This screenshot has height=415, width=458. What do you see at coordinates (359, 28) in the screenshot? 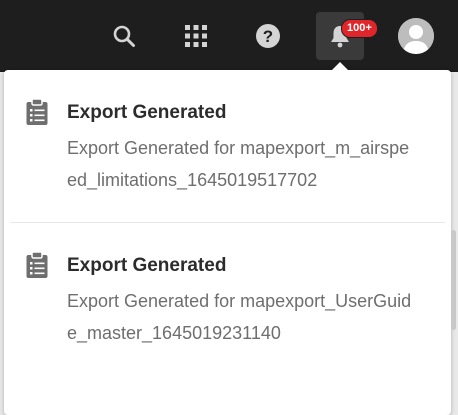
I see `notification-count-badge: 100+` at bounding box center [359, 28].